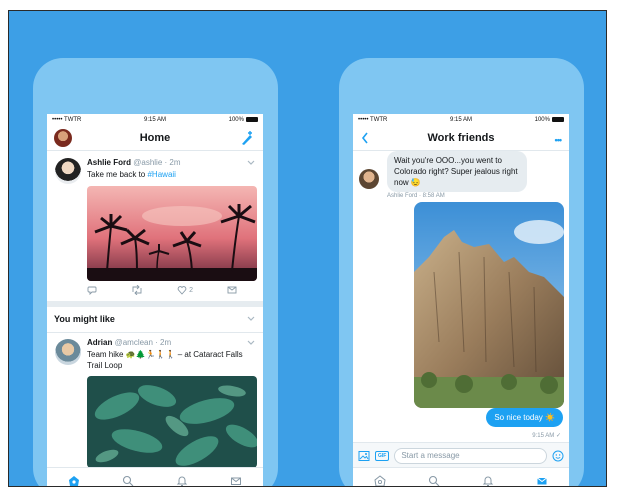  Describe the element at coordinates (84, 319) in the screenshot. I see `section-title: You might like` at that location.